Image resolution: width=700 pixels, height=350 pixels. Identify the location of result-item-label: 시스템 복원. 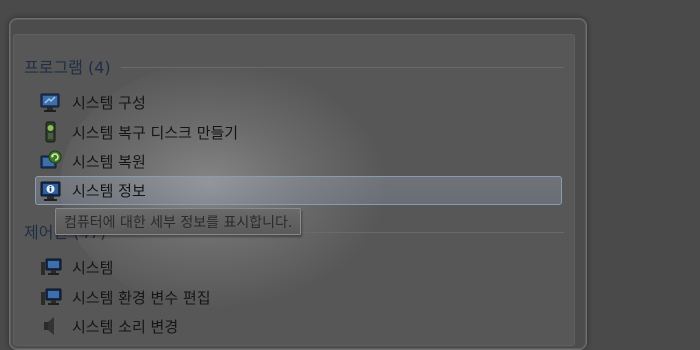
(109, 161).